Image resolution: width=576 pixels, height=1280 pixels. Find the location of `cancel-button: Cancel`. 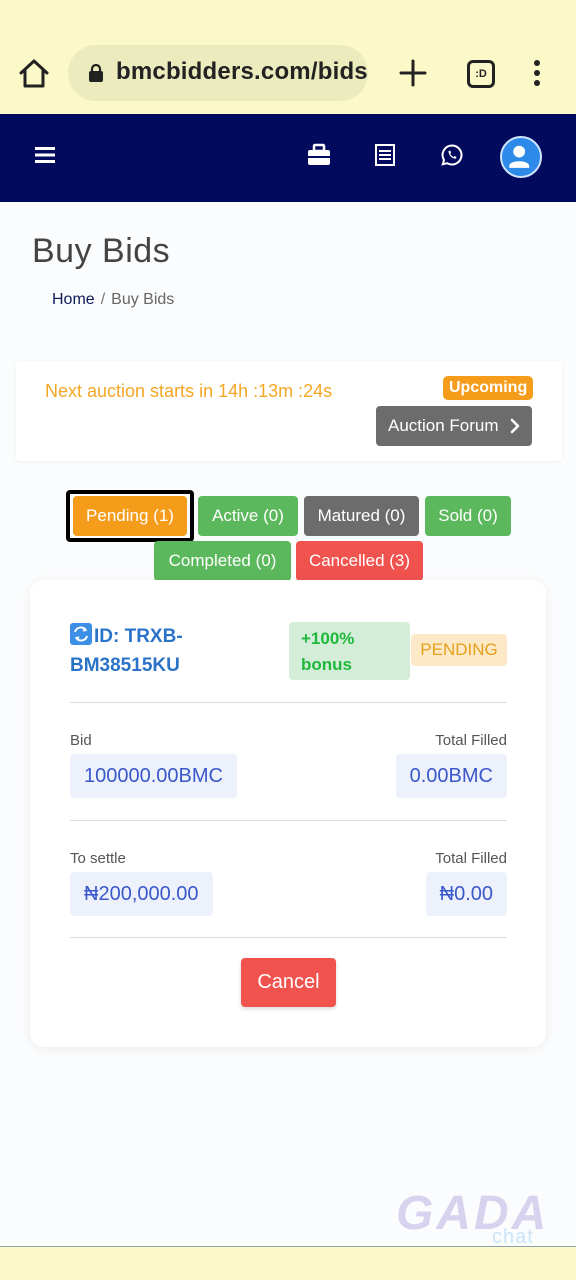

cancel-button: Cancel is located at coordinates (288, 982).